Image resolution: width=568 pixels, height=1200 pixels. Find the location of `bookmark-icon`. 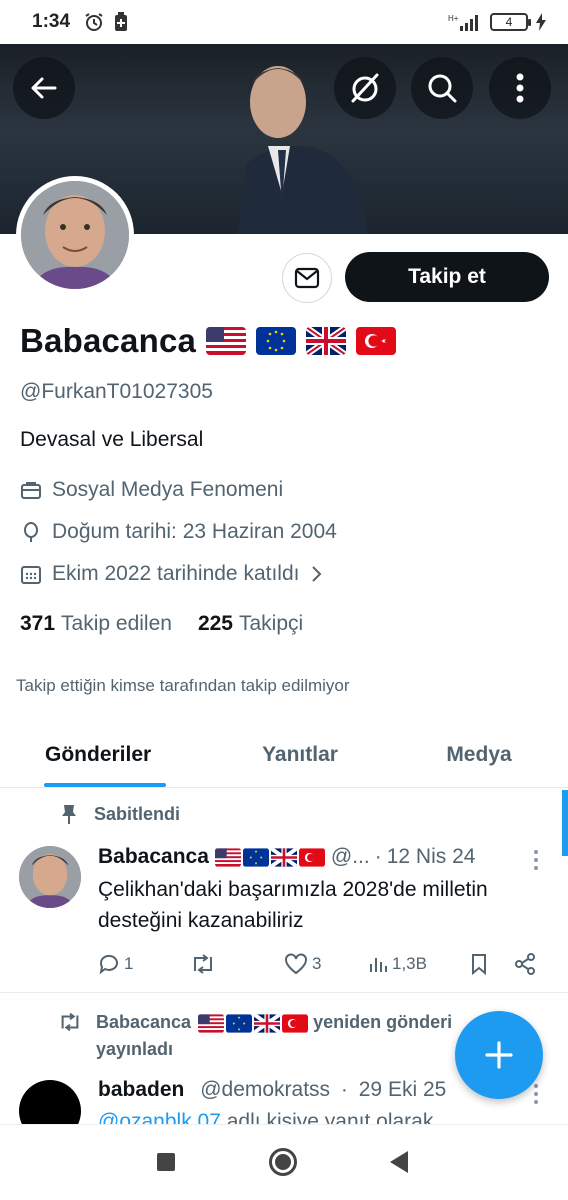

bookmark-icon is located at coordinates (479, 964).